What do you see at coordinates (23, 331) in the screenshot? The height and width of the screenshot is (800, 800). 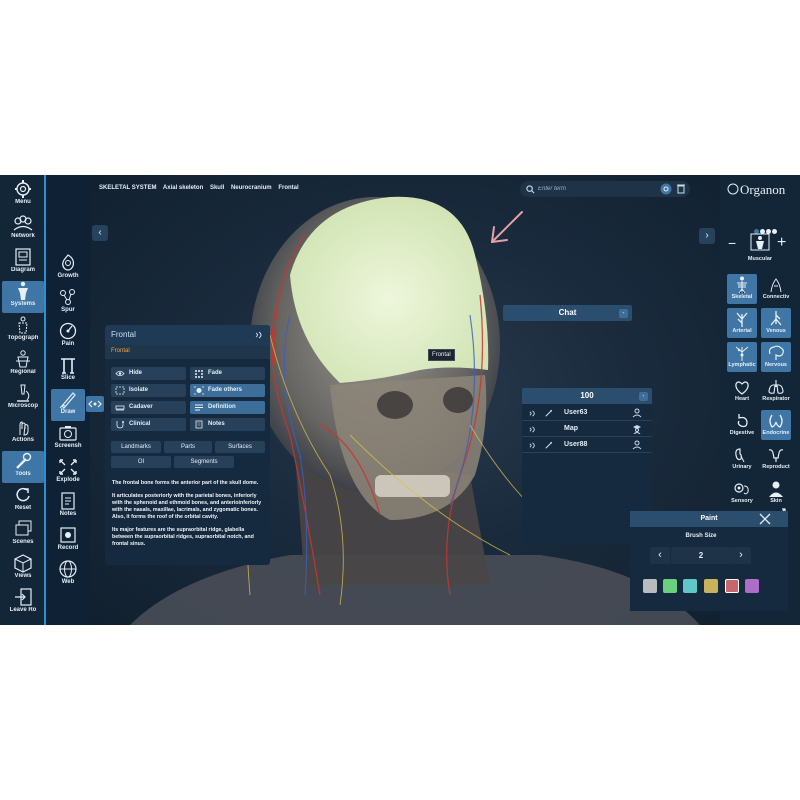 I see `sidebar-item-topograph: Topograph` at bounding box center [23, 331].